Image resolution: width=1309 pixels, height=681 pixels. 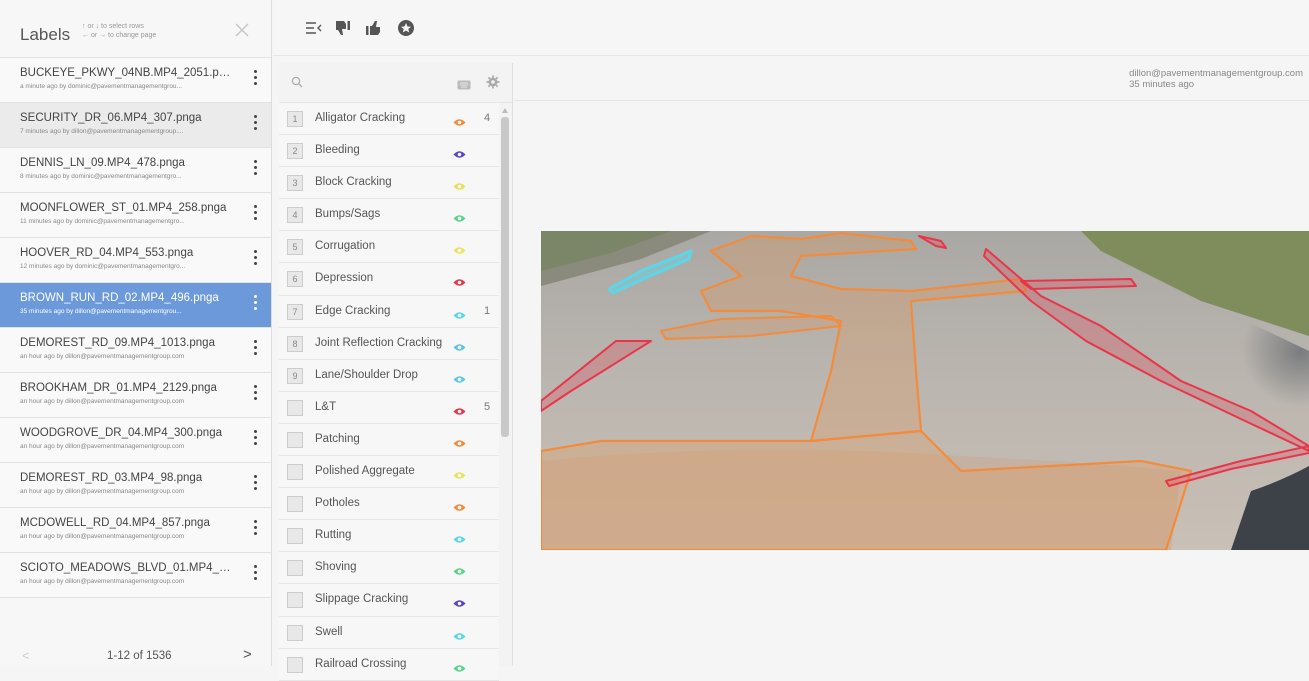 What do you see at coordinates (389, 568) in the screenshot?
I see `class-item: Shoving` at bounding box center [389, 568].